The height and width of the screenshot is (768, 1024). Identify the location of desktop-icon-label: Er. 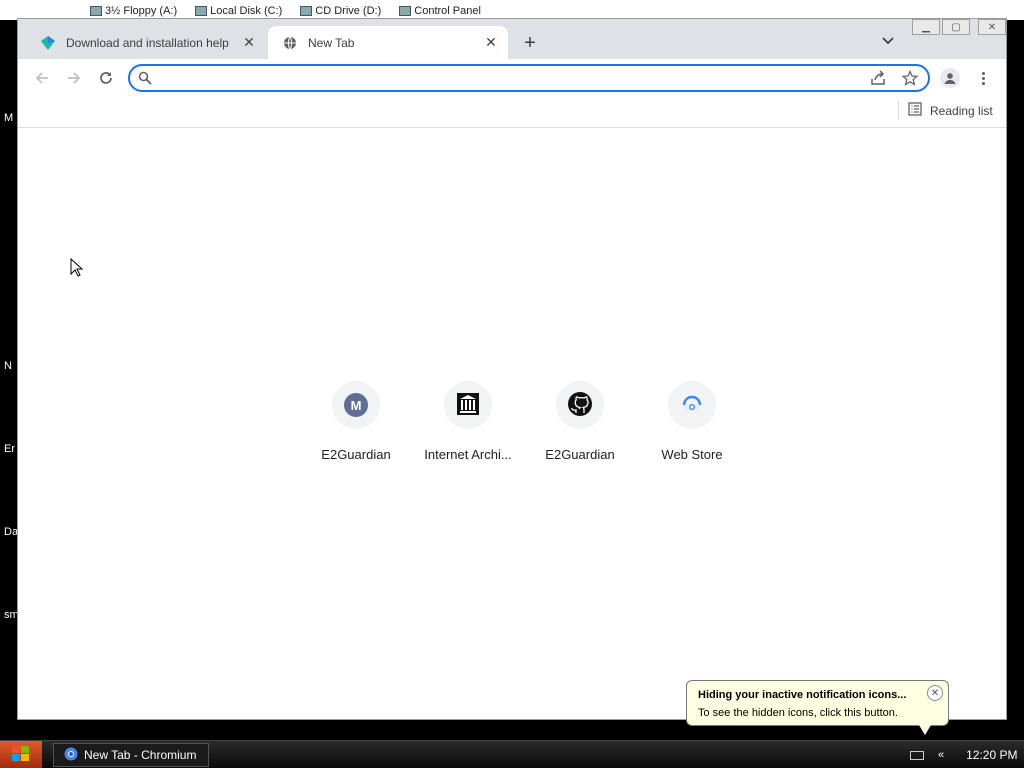
(9, 449).